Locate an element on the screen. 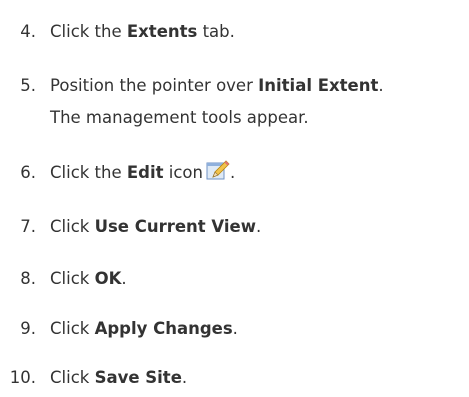 The height and width of the screenshot is (397, 469). step-text: Click Save Site. is located at coordinates (119, 377).